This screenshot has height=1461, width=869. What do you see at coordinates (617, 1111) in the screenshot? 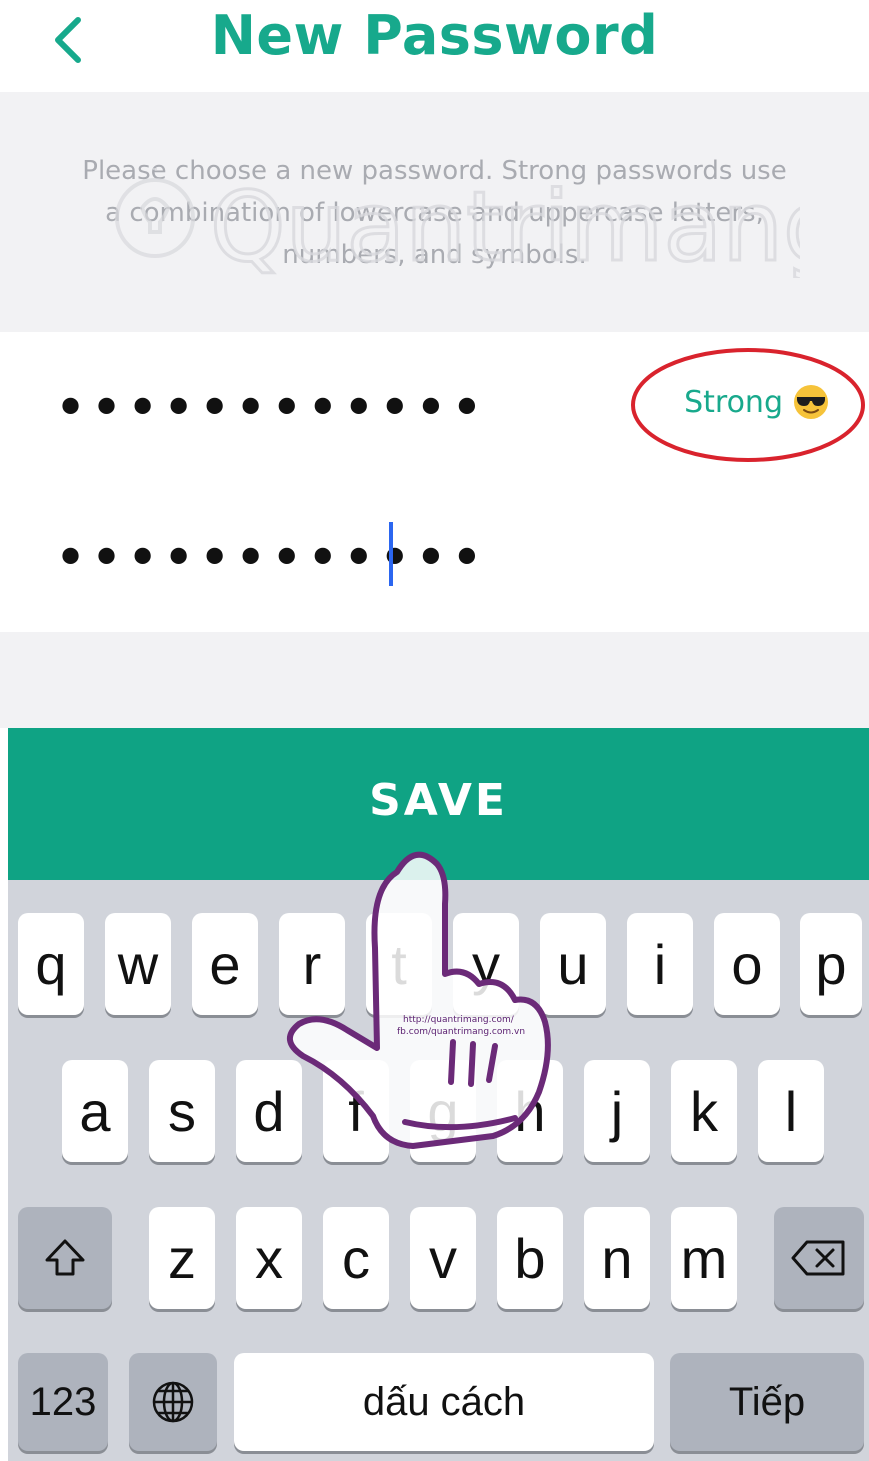
I see `key-j: j` at bounding box center [617, 1111].